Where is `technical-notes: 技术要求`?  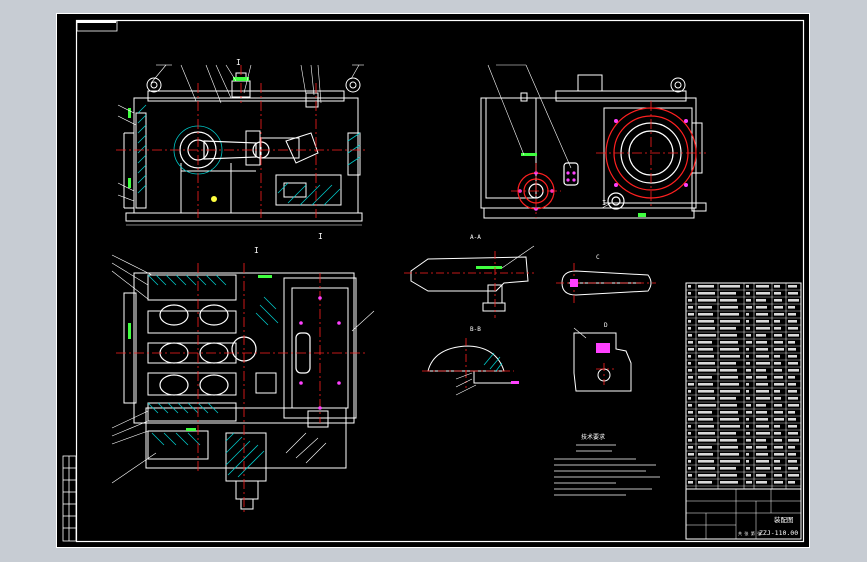 technical-notes: 技术要求 is located at coordinates (607, 464).